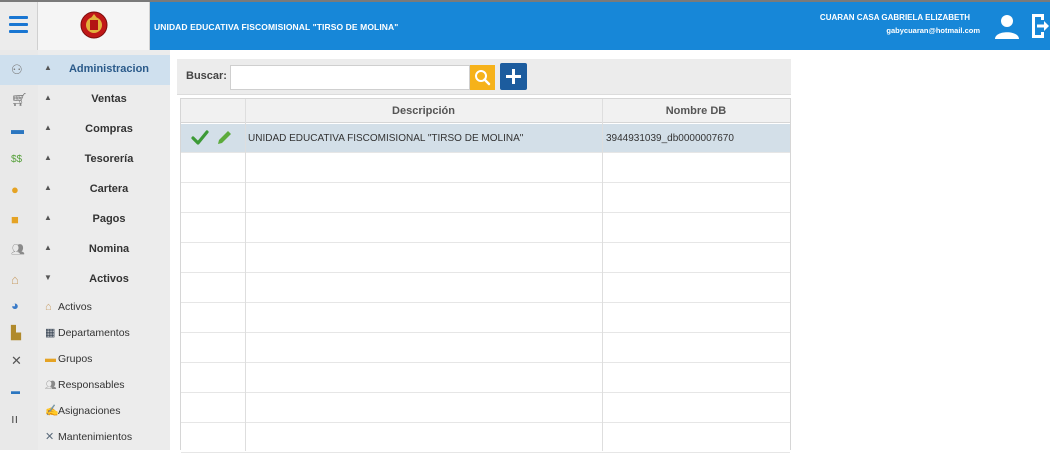 The width and height of the screenshot is (1050, 453). I want to click on sidebar-item-label: Activos, so click(109, 279).